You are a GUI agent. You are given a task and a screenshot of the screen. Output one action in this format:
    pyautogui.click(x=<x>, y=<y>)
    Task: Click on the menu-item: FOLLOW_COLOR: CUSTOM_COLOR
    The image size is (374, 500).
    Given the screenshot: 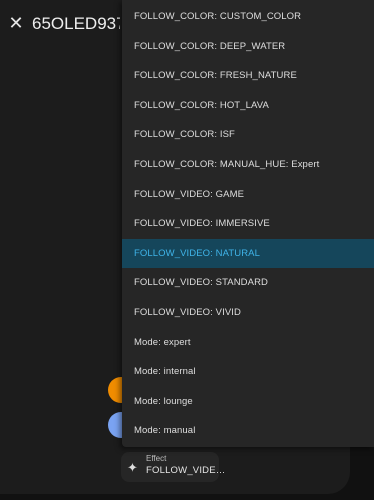 What is the action you would take?
    pyautogui.click(x=248, y=17)
    